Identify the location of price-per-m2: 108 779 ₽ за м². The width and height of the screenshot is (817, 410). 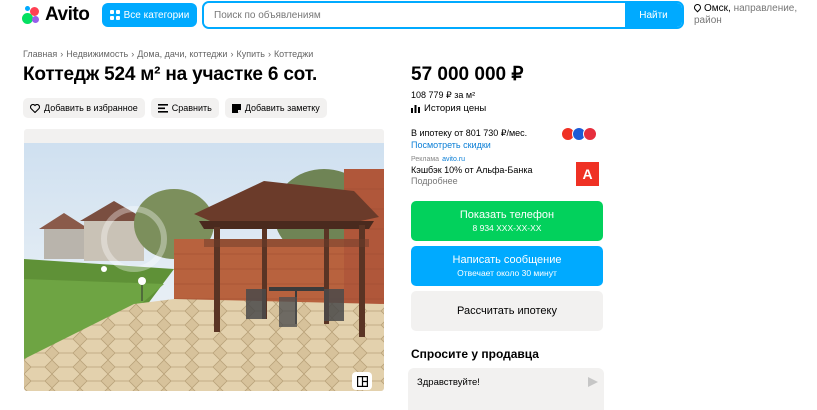
(443, 95).